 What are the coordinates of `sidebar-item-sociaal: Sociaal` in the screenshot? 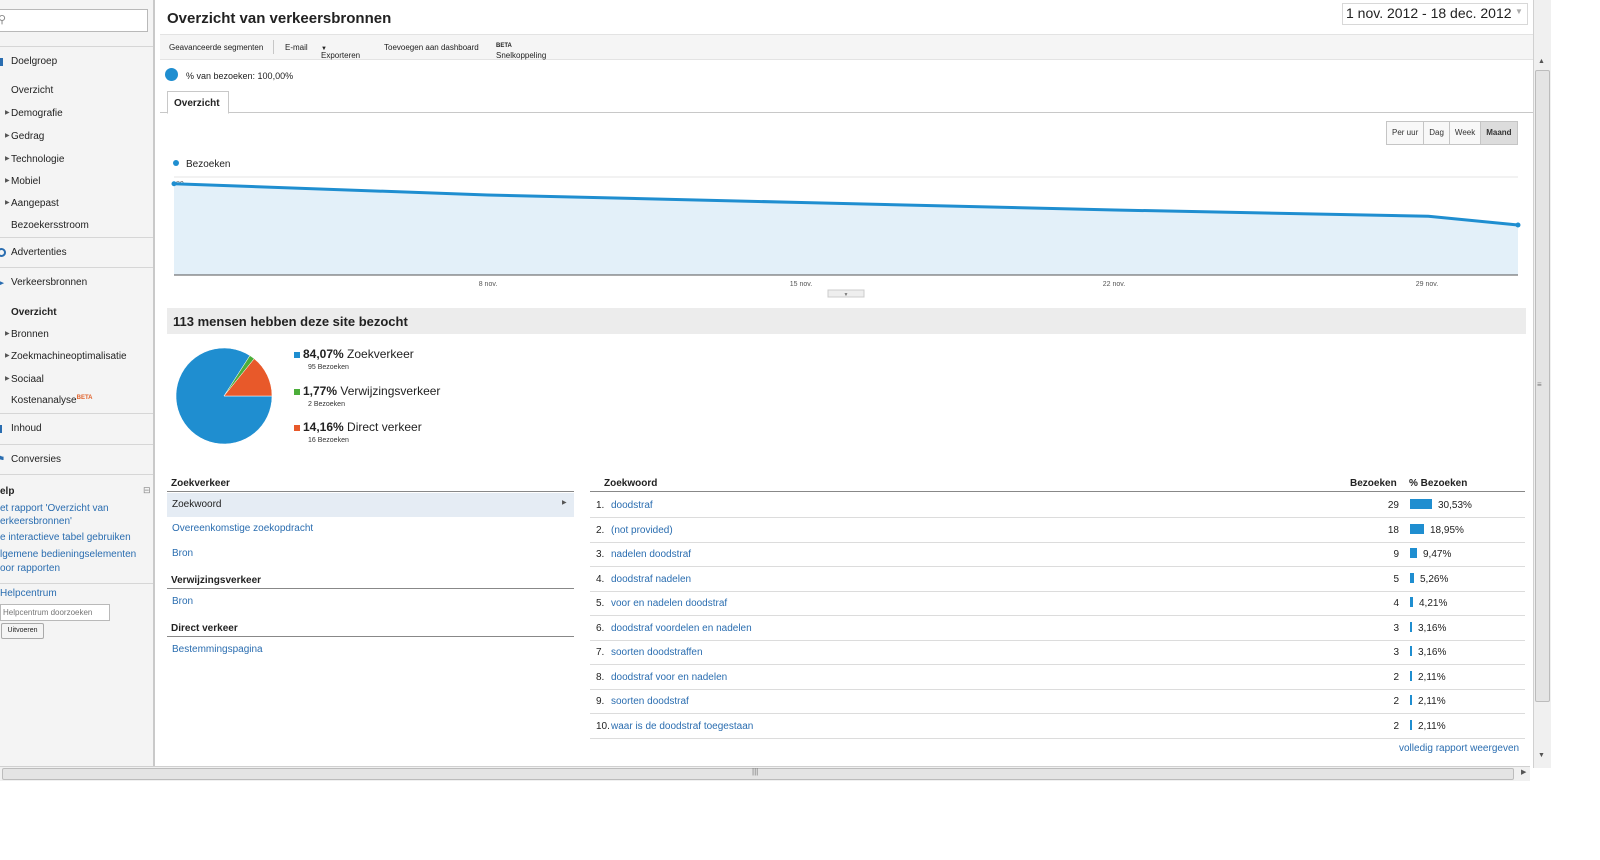 It's located at (27, 379).